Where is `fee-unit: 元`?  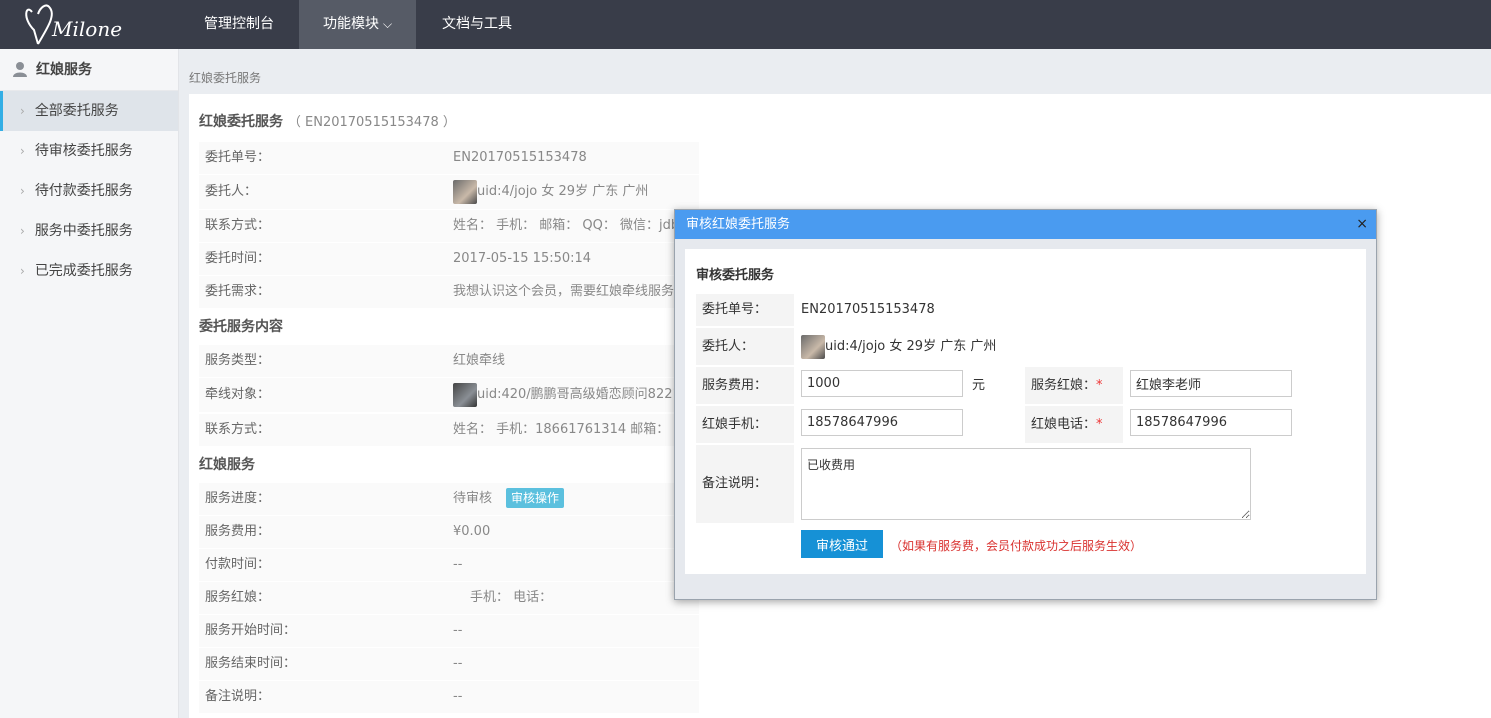
fee-unit: 元 is located at coordinates (979, 385).